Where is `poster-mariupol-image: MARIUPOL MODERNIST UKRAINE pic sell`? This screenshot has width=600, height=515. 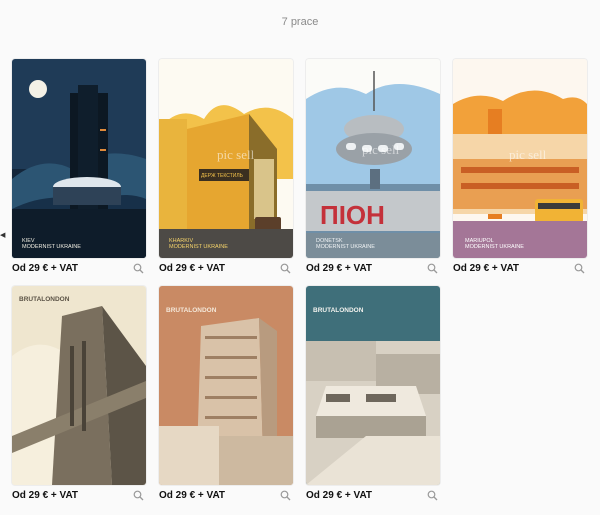 poster-mariupol-image: MARIUPOL MODERNIST UKRAINE pic sell is located at coordinates (520, 158).